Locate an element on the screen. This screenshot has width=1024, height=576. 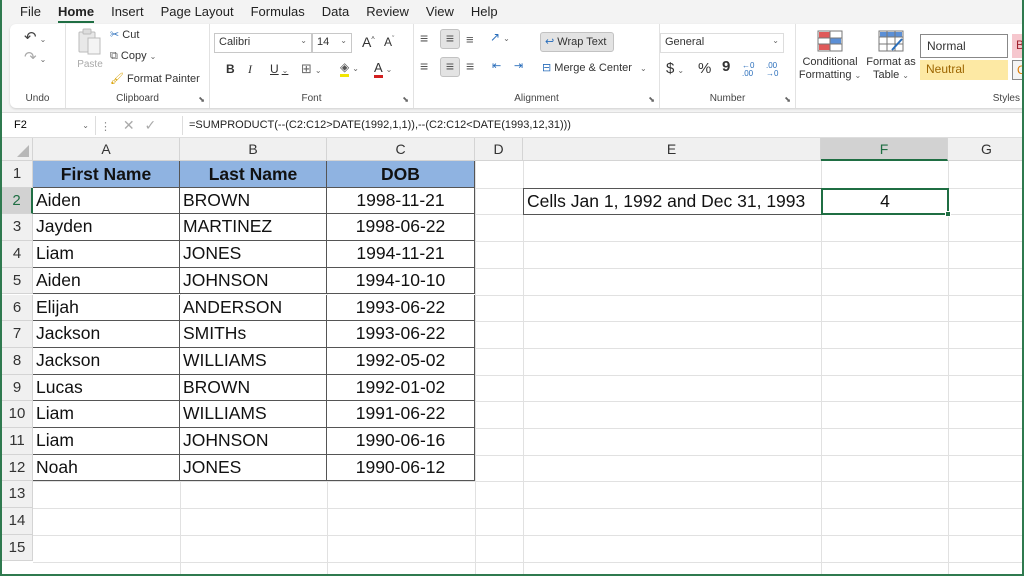
table-header-cell: DOB is located at coordinates (401, 174).